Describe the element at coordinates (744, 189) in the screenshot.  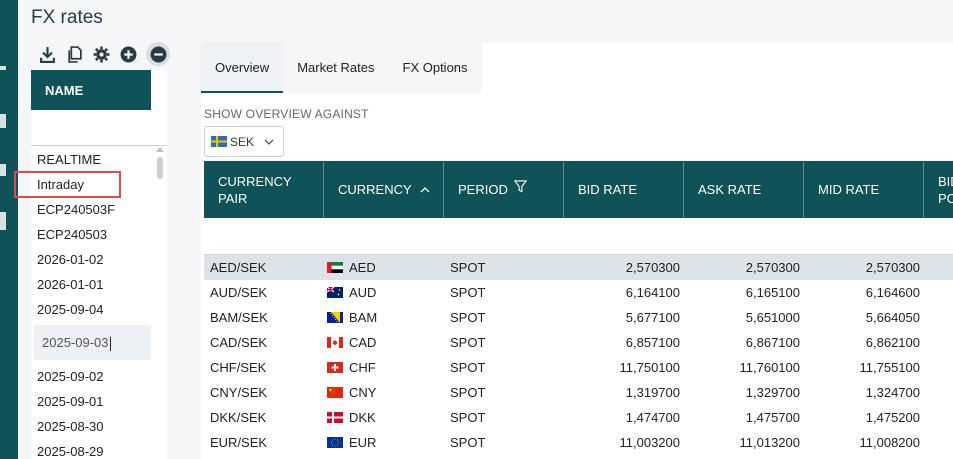
I see `column-header-ask-rate: ASK RATE` at that location.